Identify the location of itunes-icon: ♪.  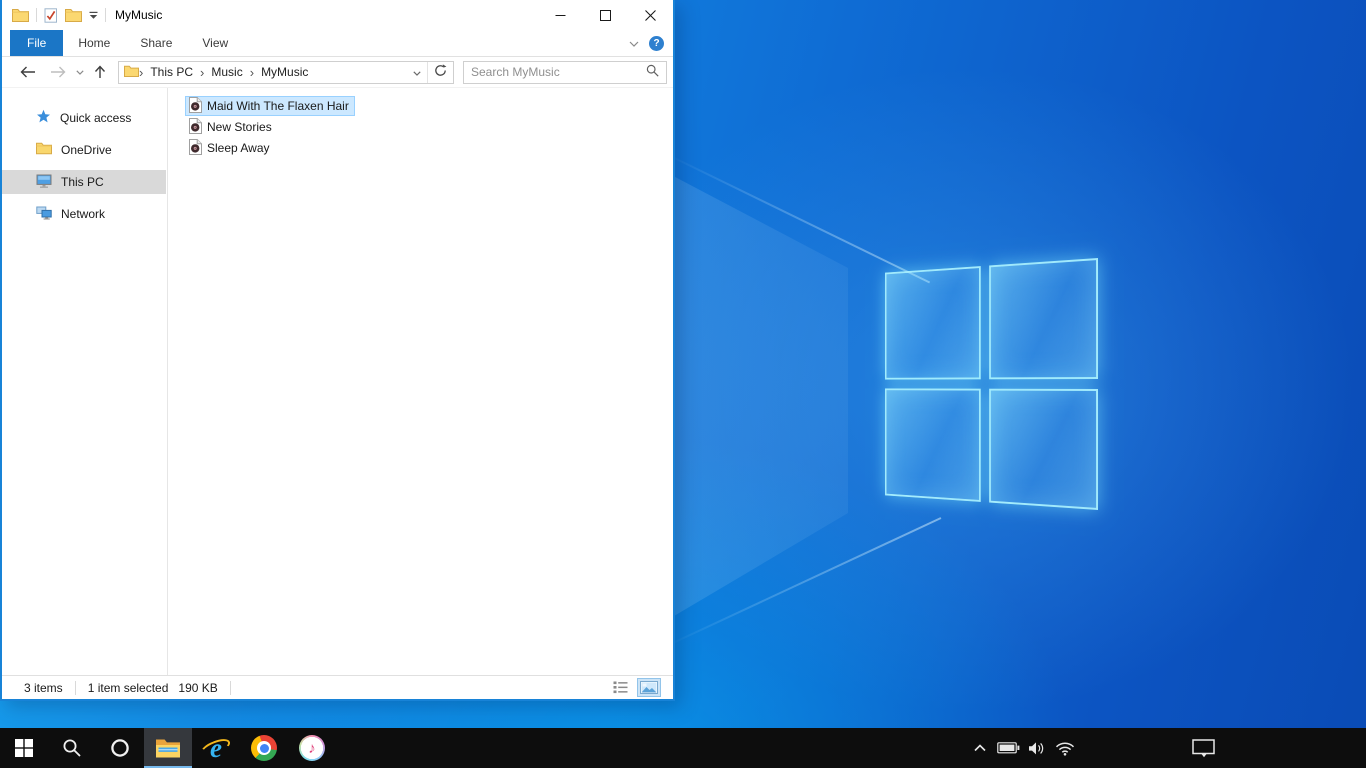
(312, 748).